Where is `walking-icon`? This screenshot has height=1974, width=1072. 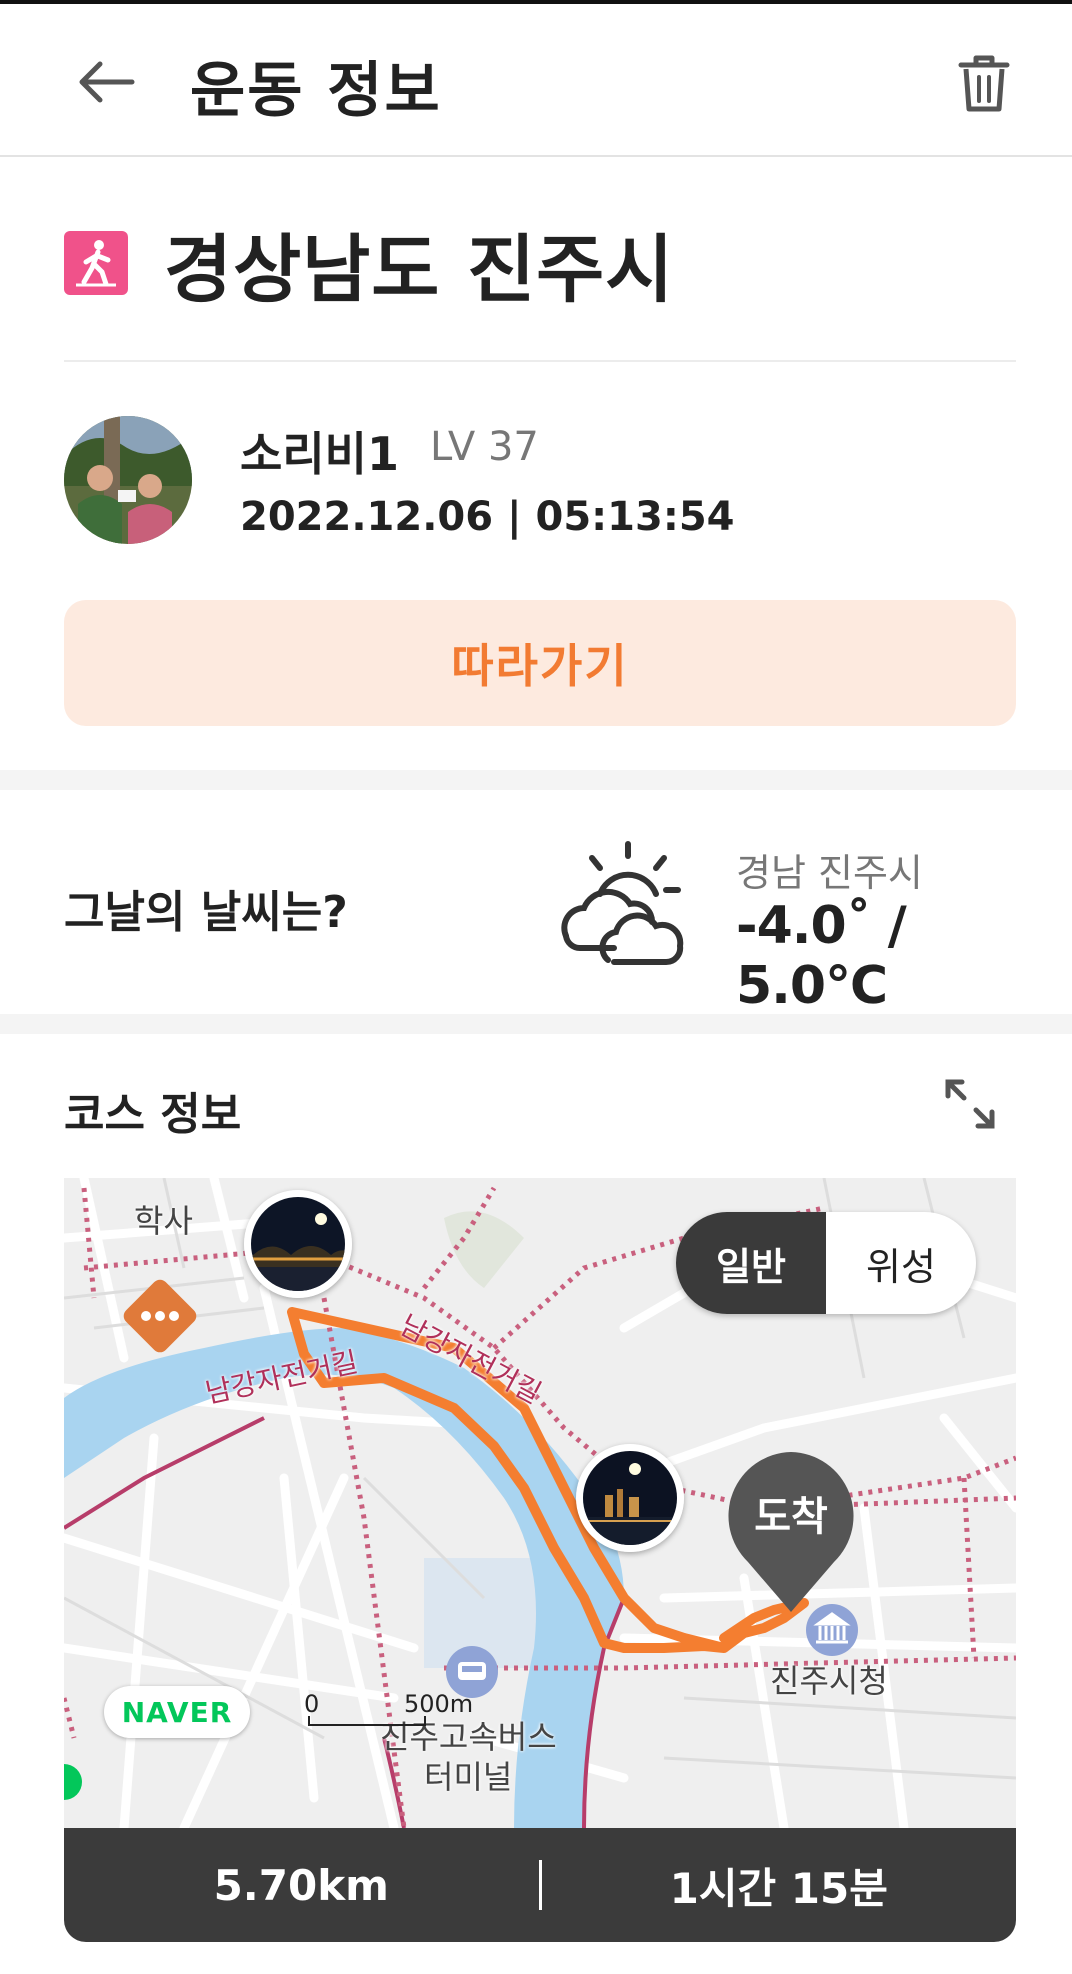
walking-icon is located at coordinates (96, 263).